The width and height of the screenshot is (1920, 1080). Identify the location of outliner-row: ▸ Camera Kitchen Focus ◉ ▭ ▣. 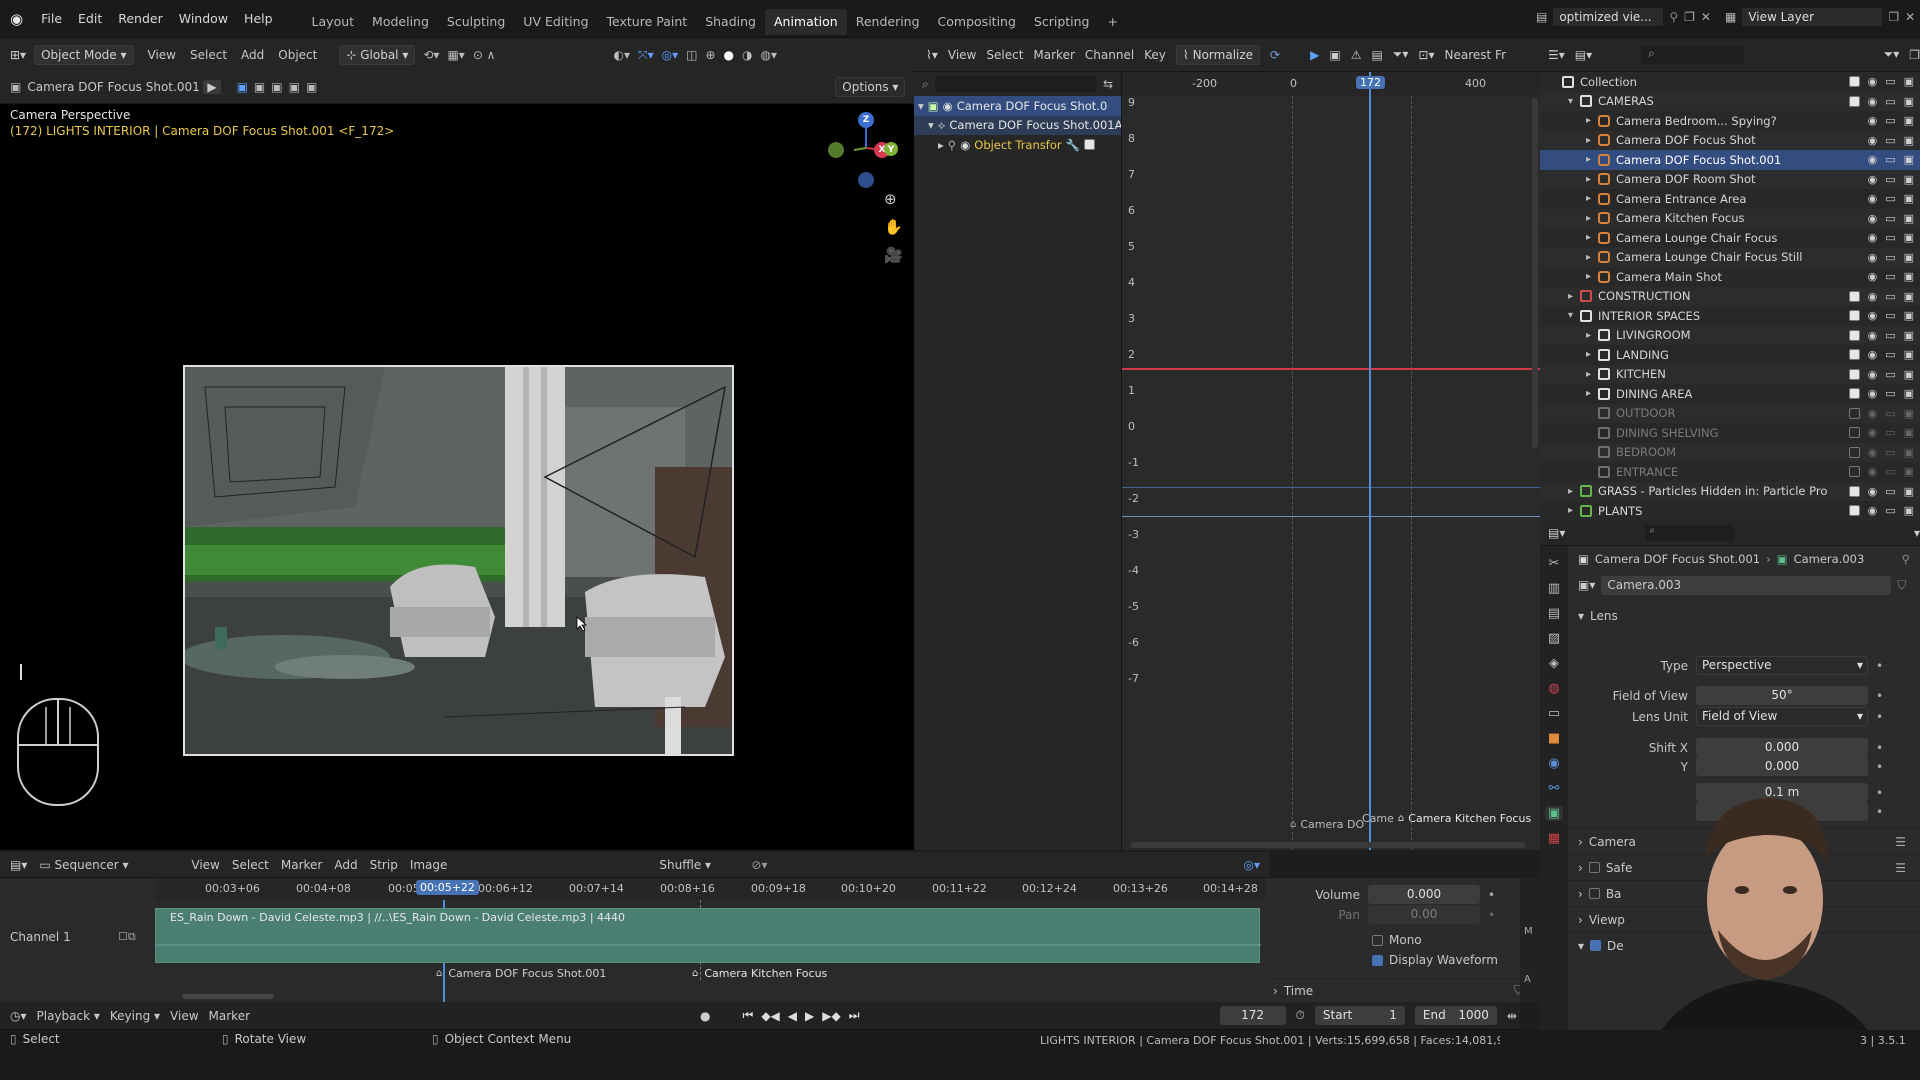
(1730, 218).